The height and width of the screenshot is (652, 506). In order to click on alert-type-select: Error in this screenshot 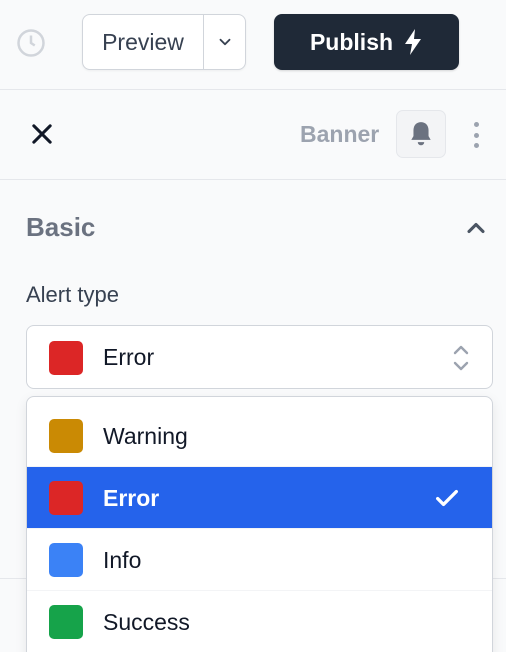, I will do `click(259, 357)`.